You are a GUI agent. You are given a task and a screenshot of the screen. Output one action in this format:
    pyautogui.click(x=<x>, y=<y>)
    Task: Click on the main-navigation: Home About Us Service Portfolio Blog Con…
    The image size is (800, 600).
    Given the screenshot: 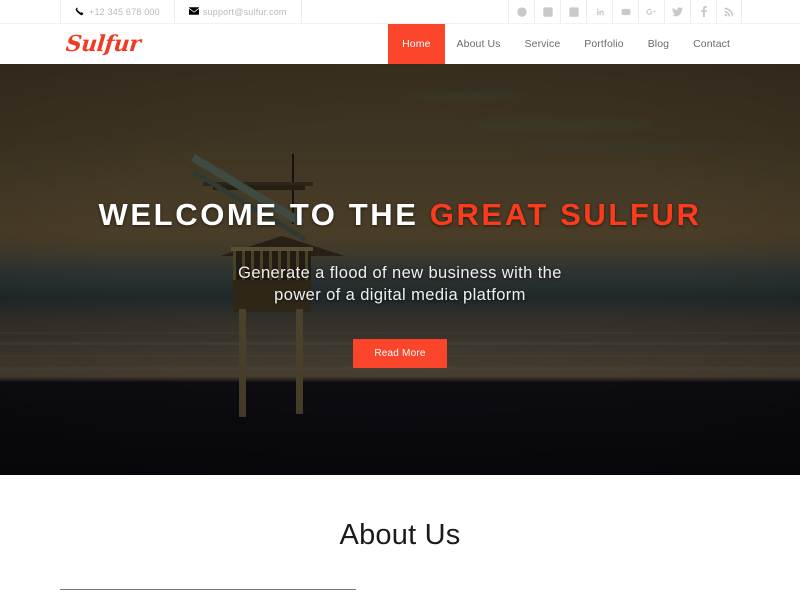 What is the action you would take?
    pyautogui.click(x=565, y=44)
    